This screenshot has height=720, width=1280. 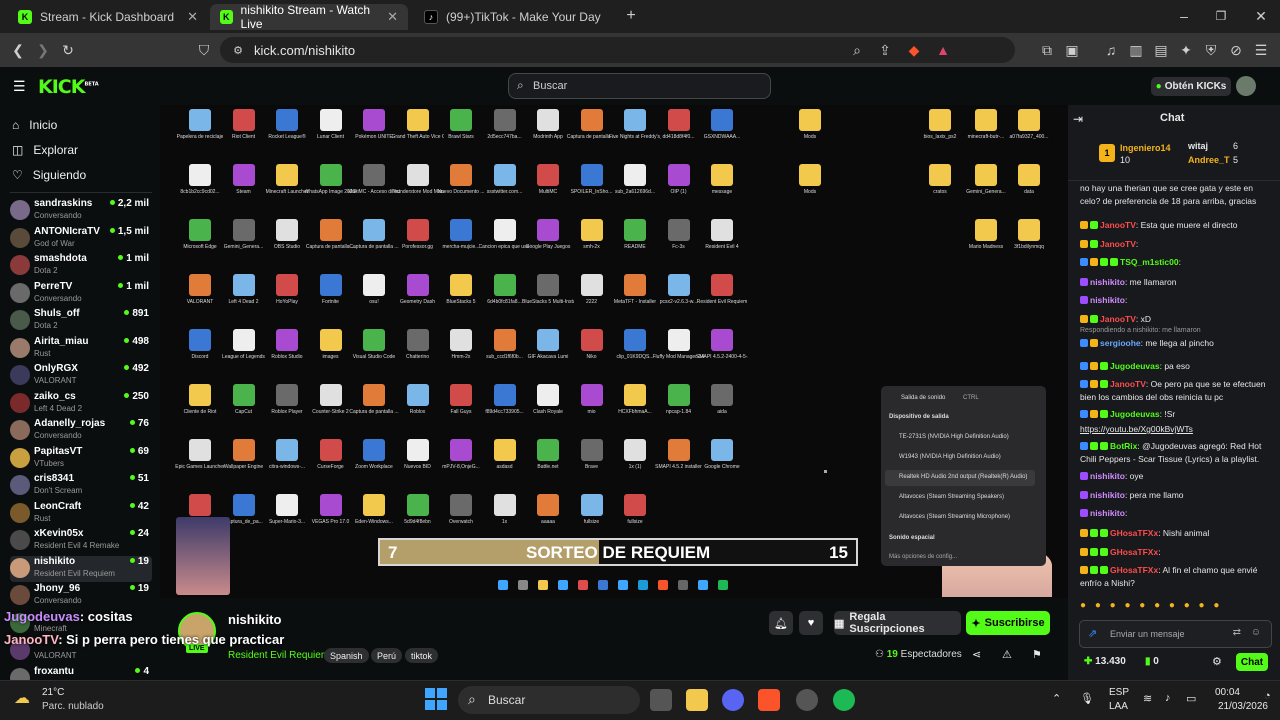 I want to click on clock-date: 21/03/2026, so click(x=1243, y=706).